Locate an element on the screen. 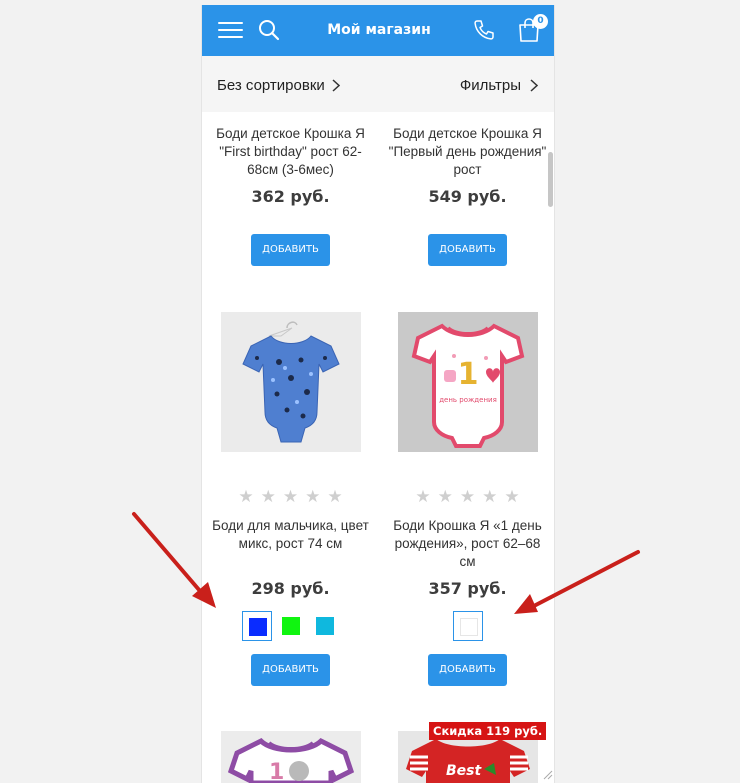 The image size is (740, 783). annotation-arrow-left is located at coordinates (174, 560).